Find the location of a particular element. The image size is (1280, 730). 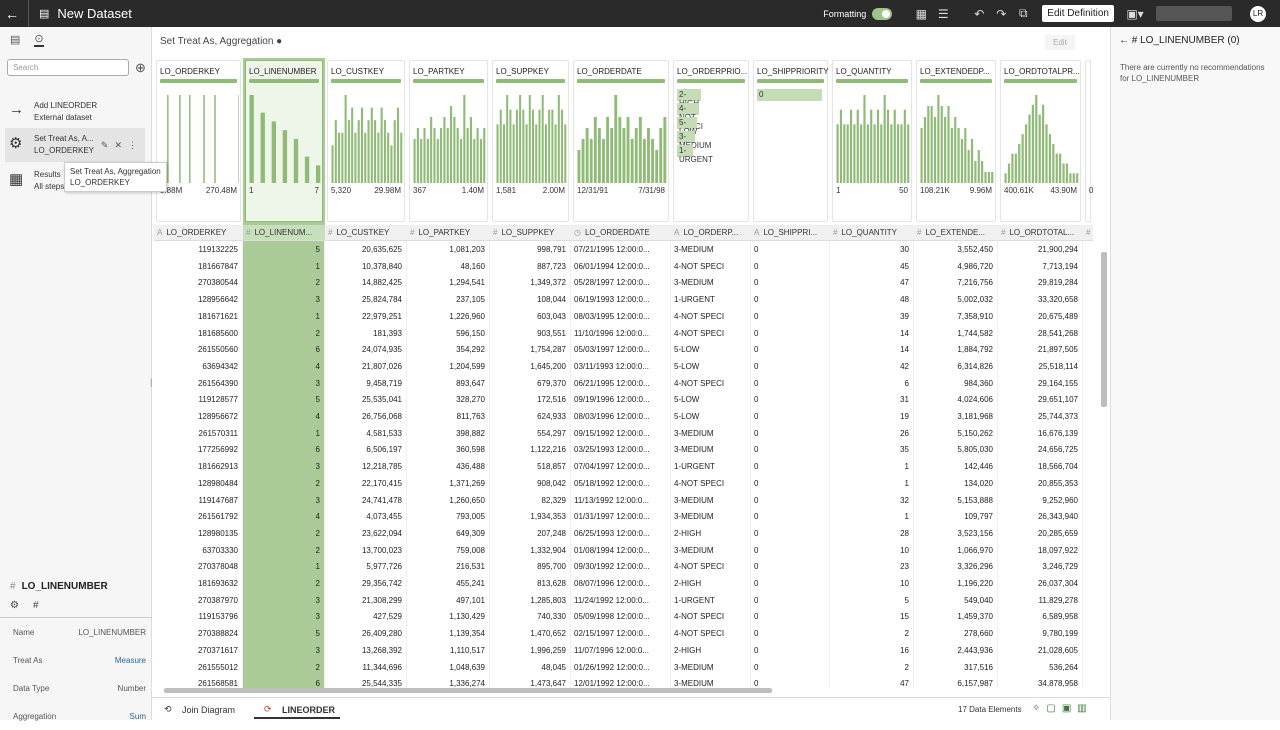

column-profile: LO_PARTKEY 367 1.40M is located at coordinates (448, 141).